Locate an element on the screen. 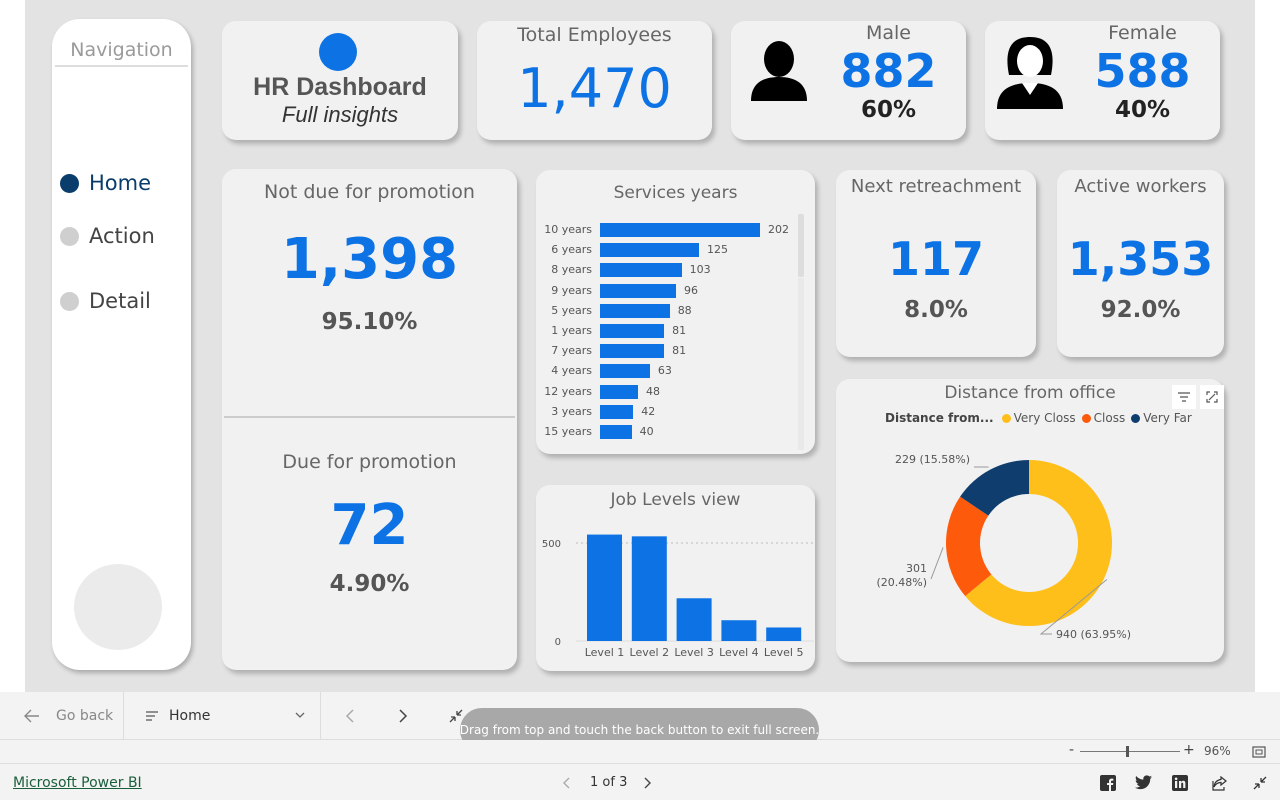  retreachment-pct: 8.0% is located at coordinates (936, 310).